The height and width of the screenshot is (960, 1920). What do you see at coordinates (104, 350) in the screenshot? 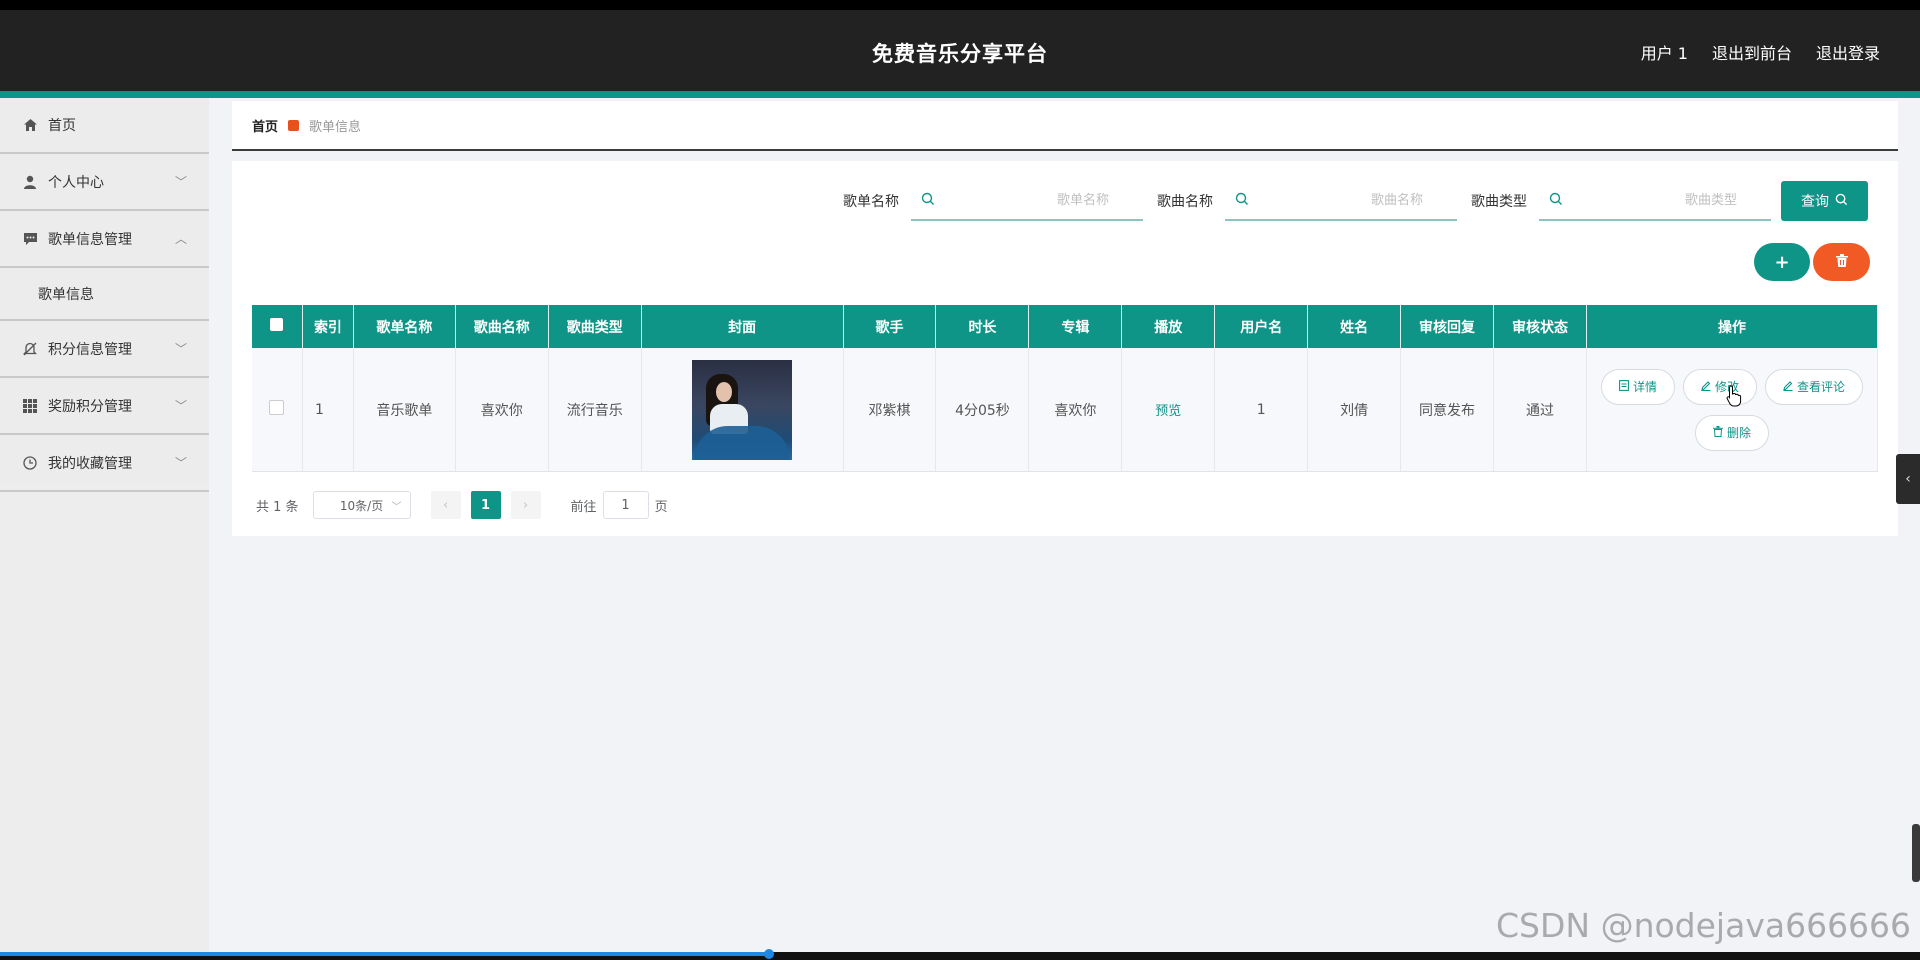
I see `sidebar-item-points-management: 积分信息管理 ﹀` at bounding box center [104, 350].